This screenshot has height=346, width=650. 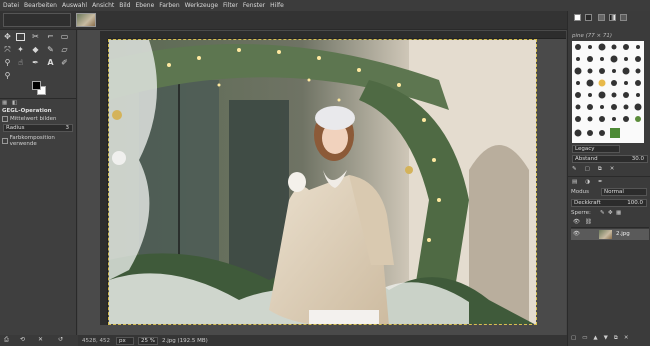 What do you see at coordinates (588, 222) in the screenshot?
I see `chain-header-icon: ⛓` at bounding box center [588, 222].